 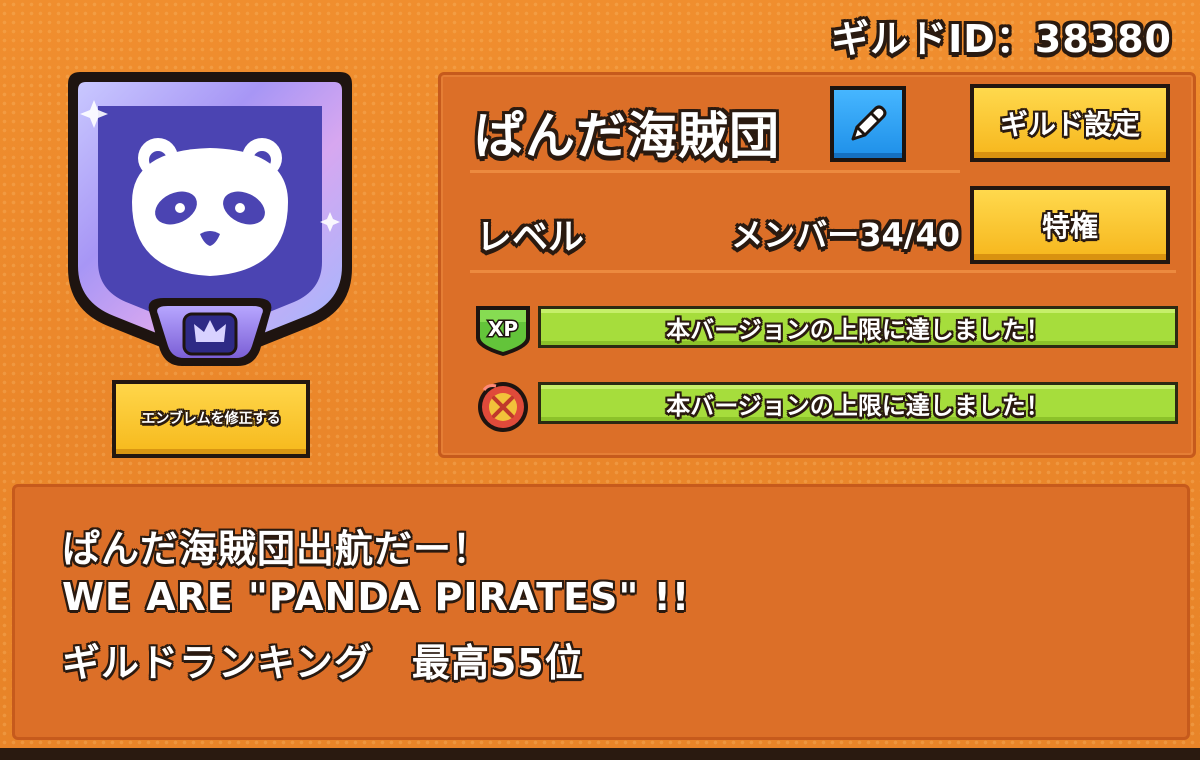 I want to click on xp-icon-text: XP, so click(x=503, y=329).